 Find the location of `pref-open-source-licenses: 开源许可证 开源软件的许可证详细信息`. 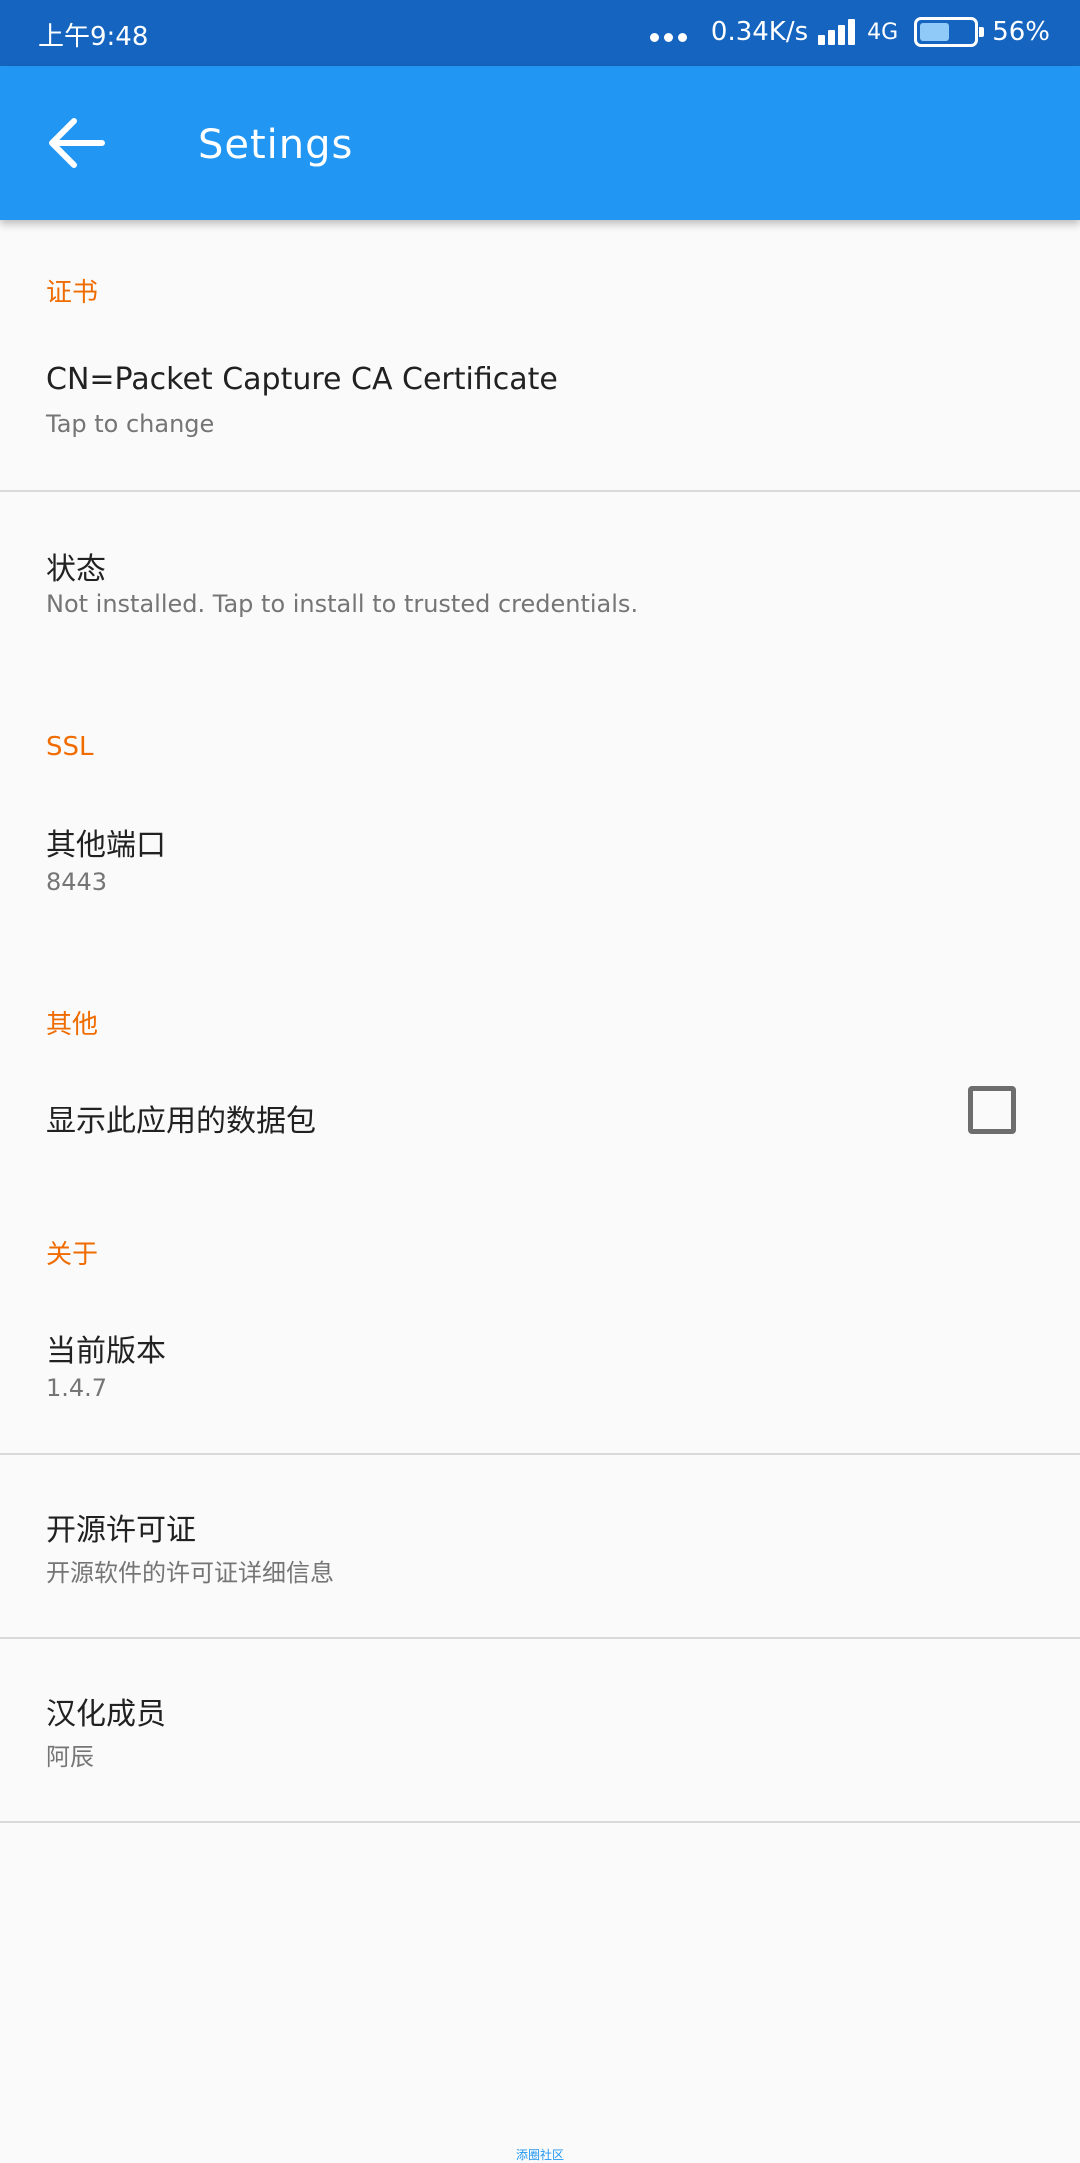

pref-open-source-licenses: 开源许可证 开源软件的许可证详细信息 is located at coordinates (540, 1546).